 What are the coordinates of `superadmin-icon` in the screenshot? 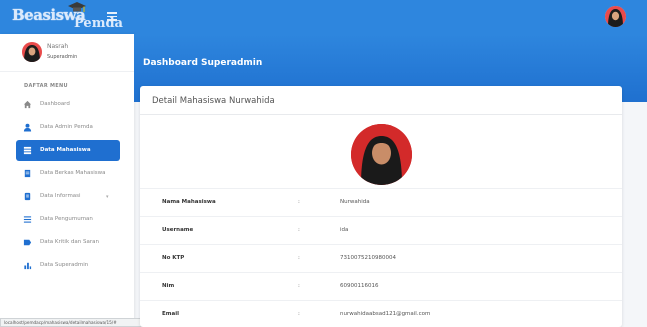 It's located at (28, 266).